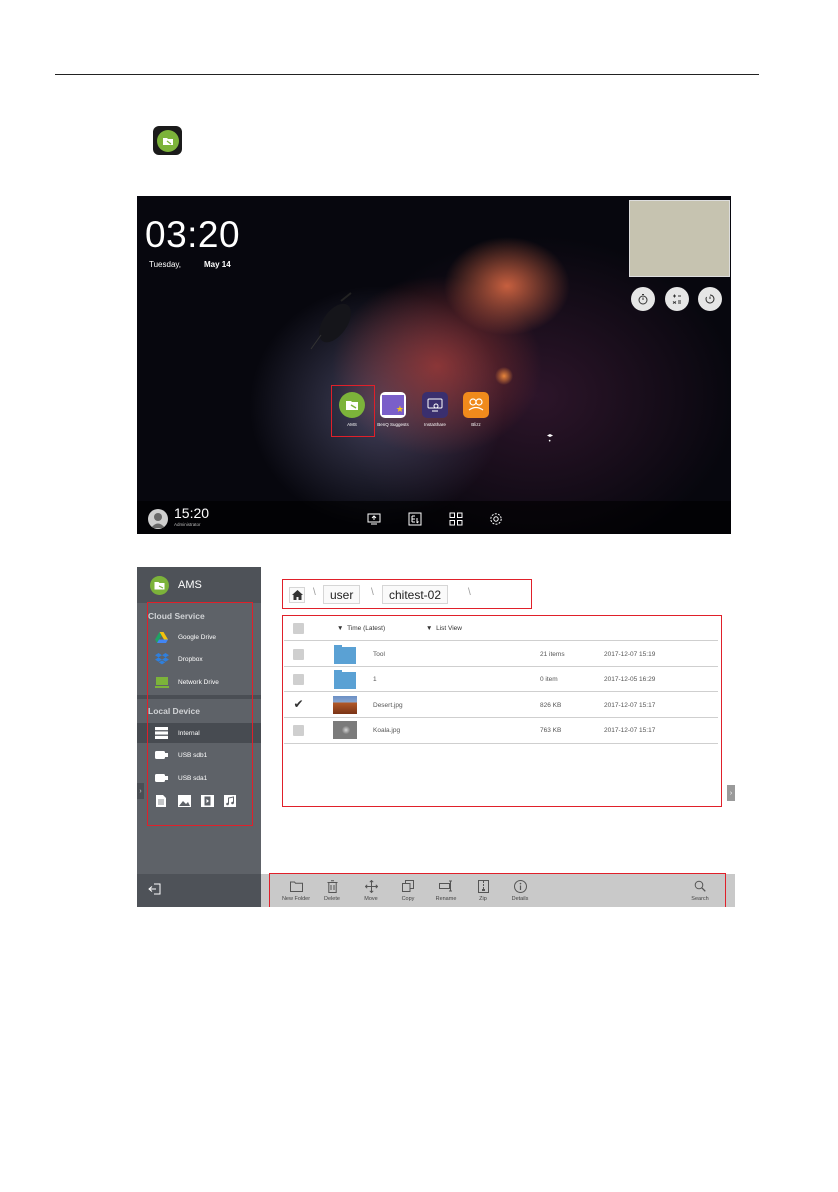 This screenshot has width=838, height=1192. Describe the element at coordinates (140, 791) in the screenshot. I see `sidebar-collapse-arrow: ›` at that location.